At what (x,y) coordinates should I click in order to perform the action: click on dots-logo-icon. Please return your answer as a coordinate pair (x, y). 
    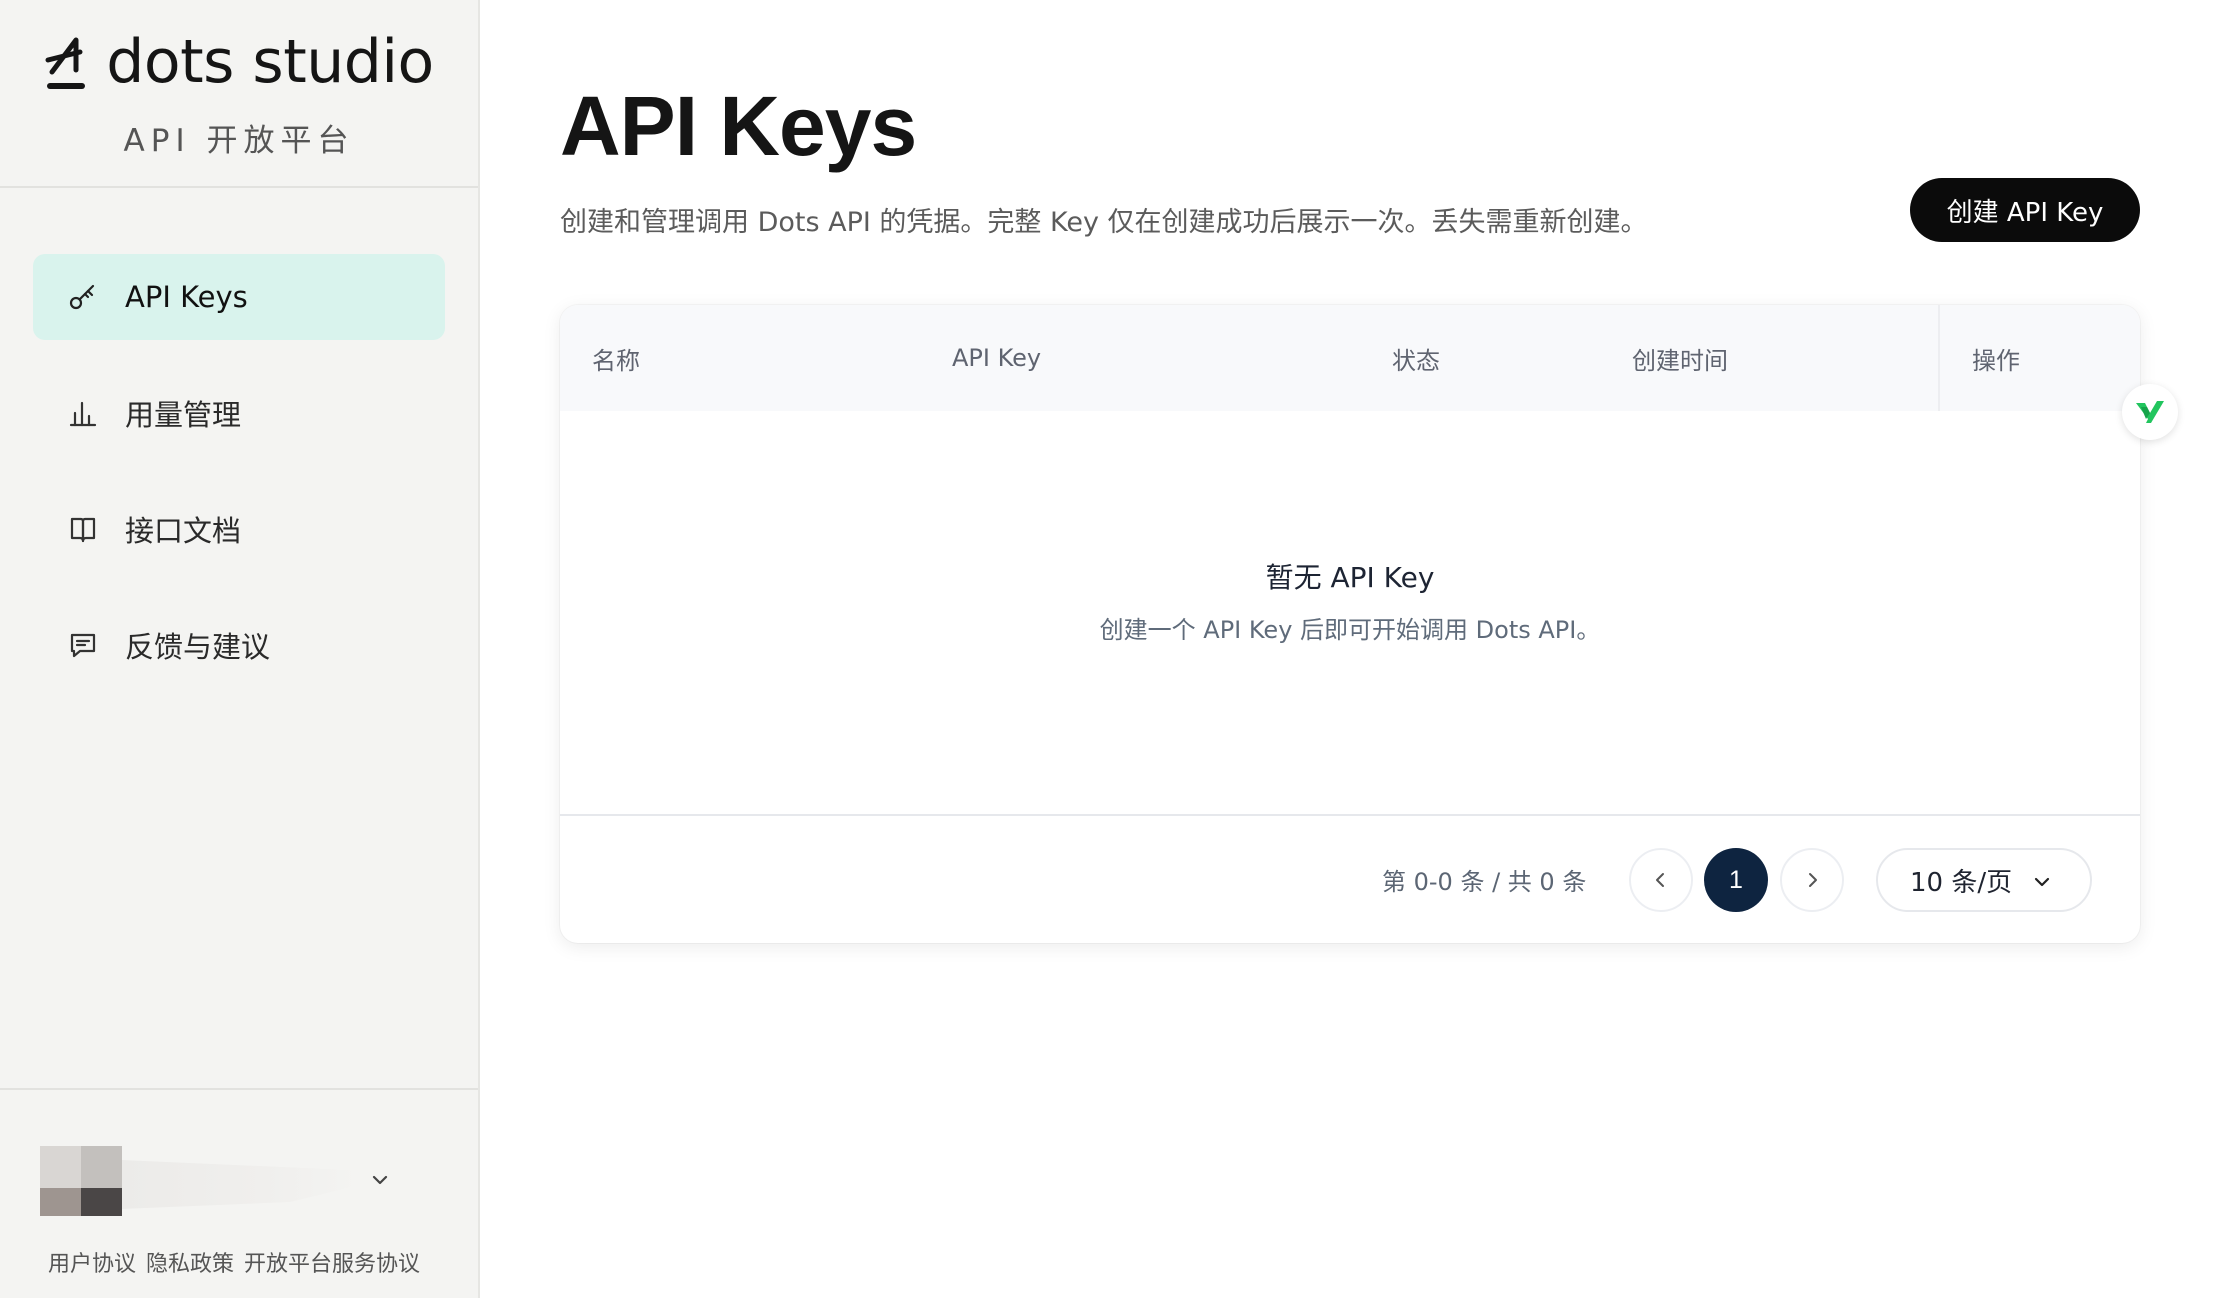
    Looking at the image, I should click on (66, 62).